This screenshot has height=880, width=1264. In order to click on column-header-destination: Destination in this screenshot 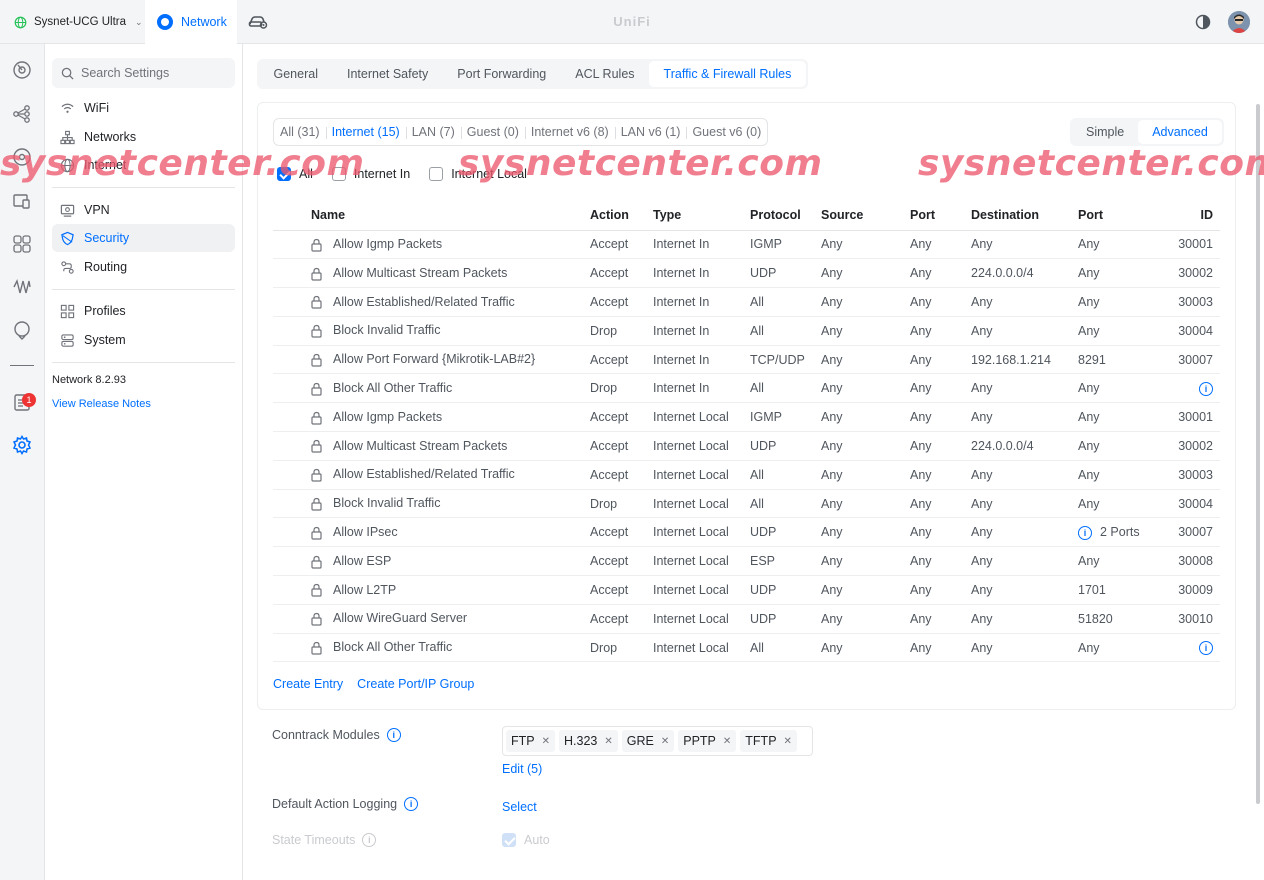, I will do `click(1024, 215)`.